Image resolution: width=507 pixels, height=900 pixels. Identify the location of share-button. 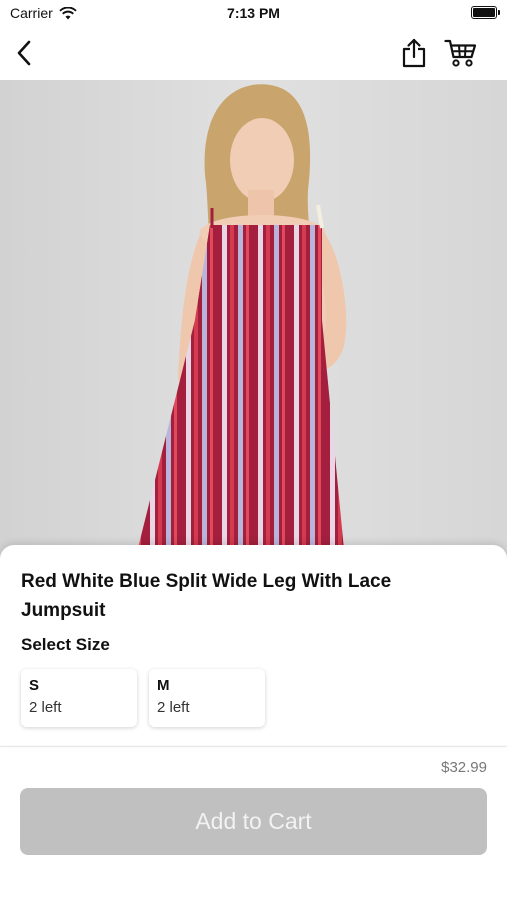
(414, 53).